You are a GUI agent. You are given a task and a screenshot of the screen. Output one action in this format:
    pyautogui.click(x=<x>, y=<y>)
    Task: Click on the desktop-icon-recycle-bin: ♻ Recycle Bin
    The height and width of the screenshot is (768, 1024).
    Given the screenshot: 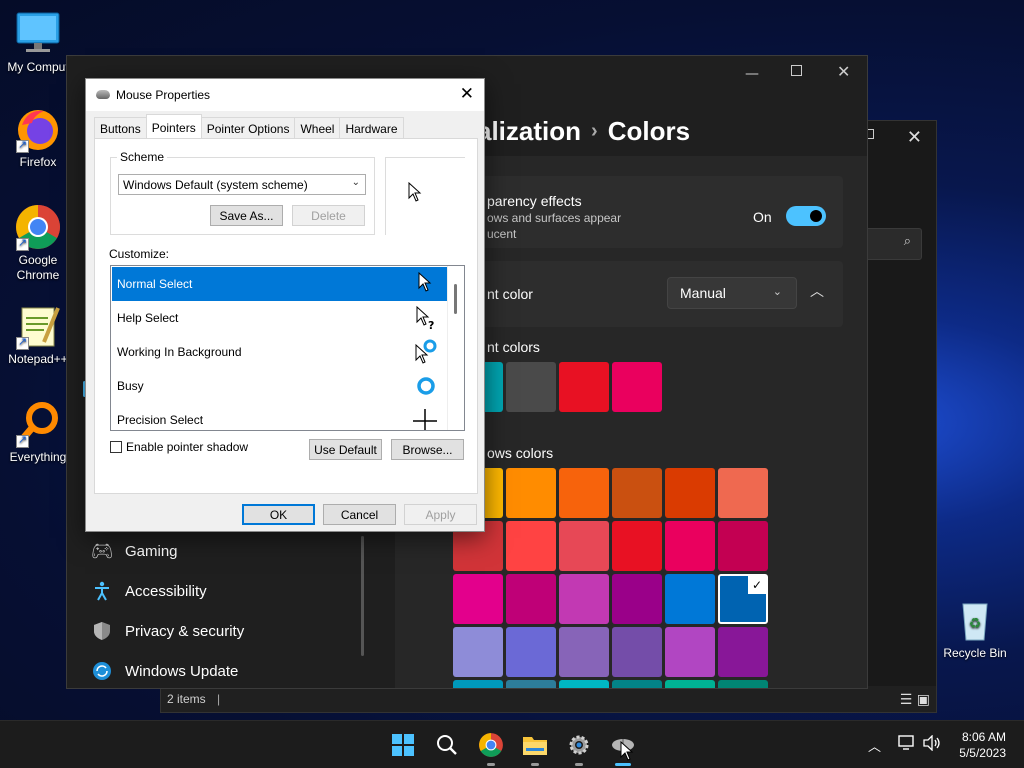 What is the action you would take?
    pyautogui.click(x=975, y=628)
    